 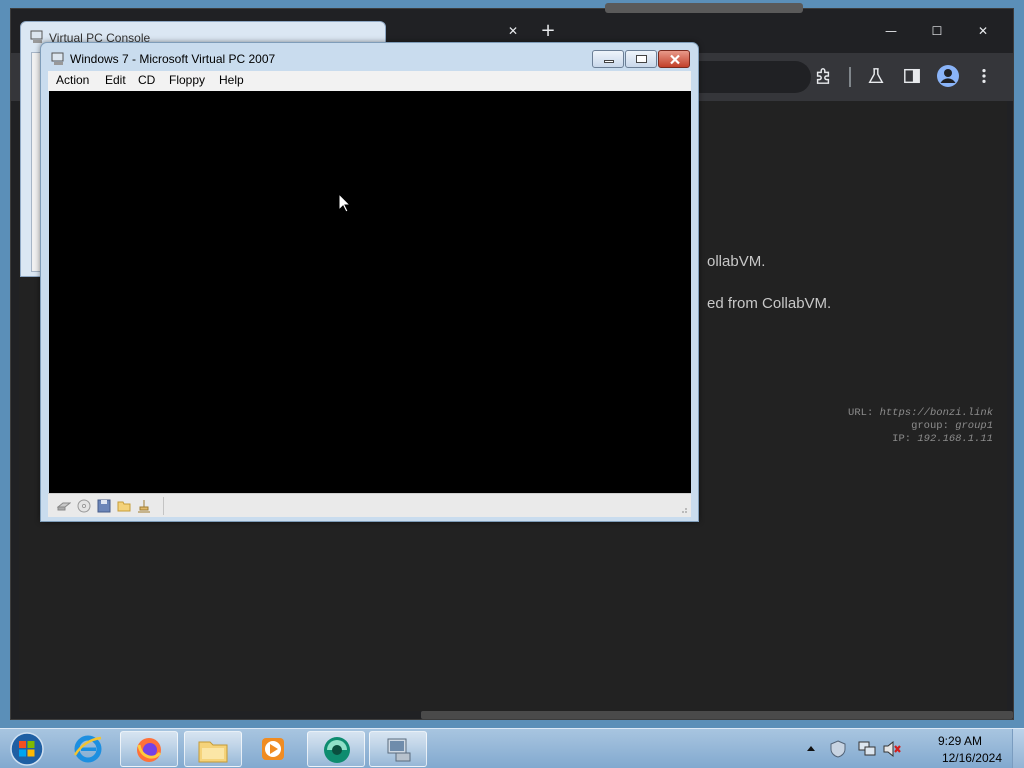 I want to click on taskbar-internet-explorer, so click(x=89, y=749).